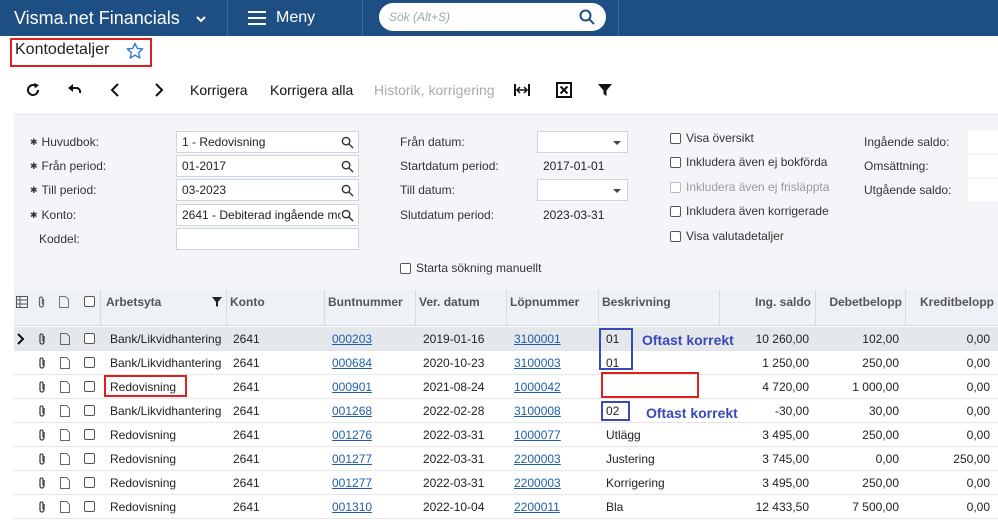 This screenshot has width=998, height=520. I want to click on excel-export-icon, so click(564, 90).